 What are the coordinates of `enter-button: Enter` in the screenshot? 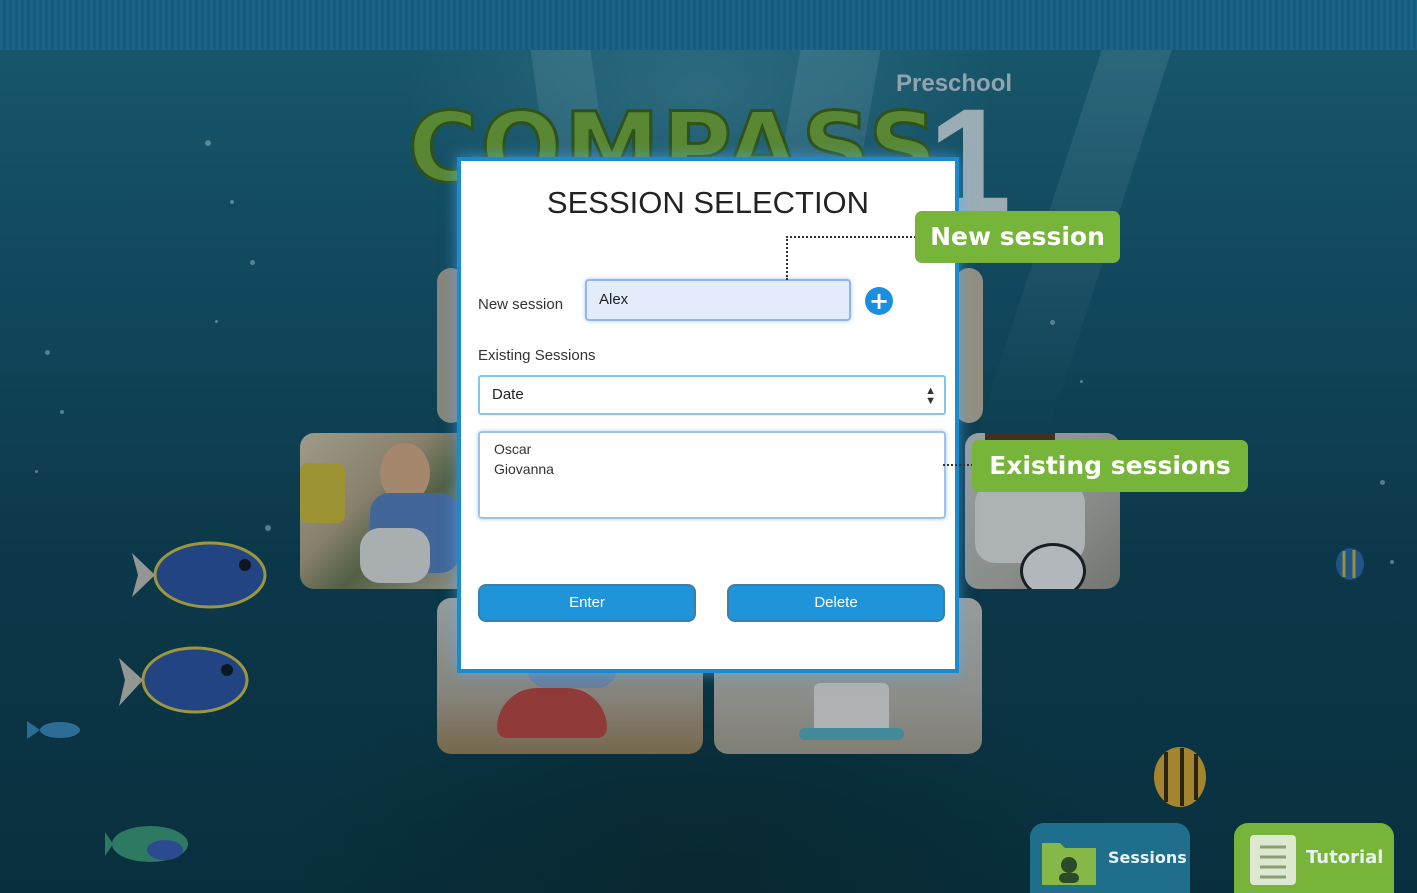 It's located at (587, 603).